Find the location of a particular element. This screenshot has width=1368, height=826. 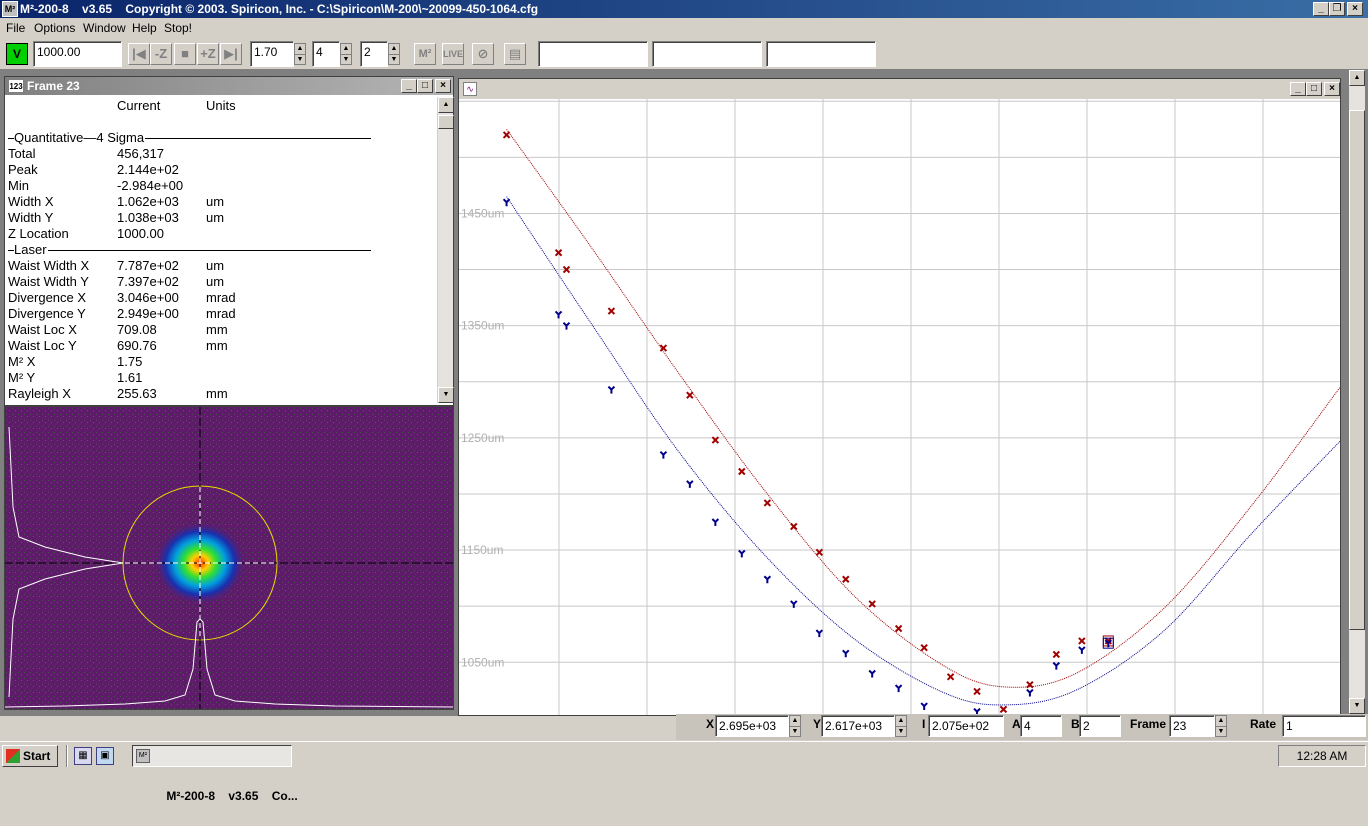

result-current-value: 255.63 is located at coordinates (137, 393).